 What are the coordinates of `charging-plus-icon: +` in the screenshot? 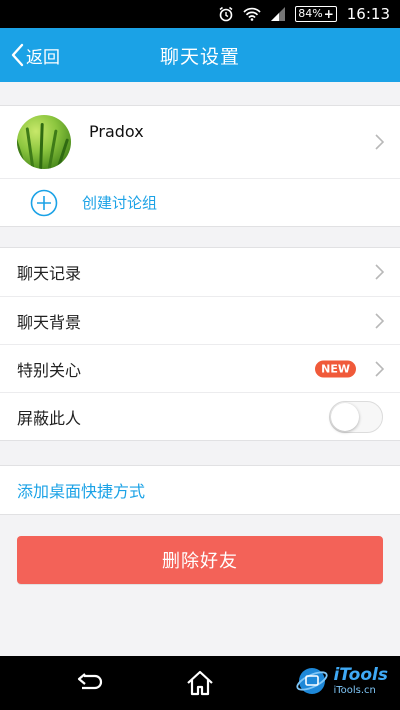 It's located at (328, 14).